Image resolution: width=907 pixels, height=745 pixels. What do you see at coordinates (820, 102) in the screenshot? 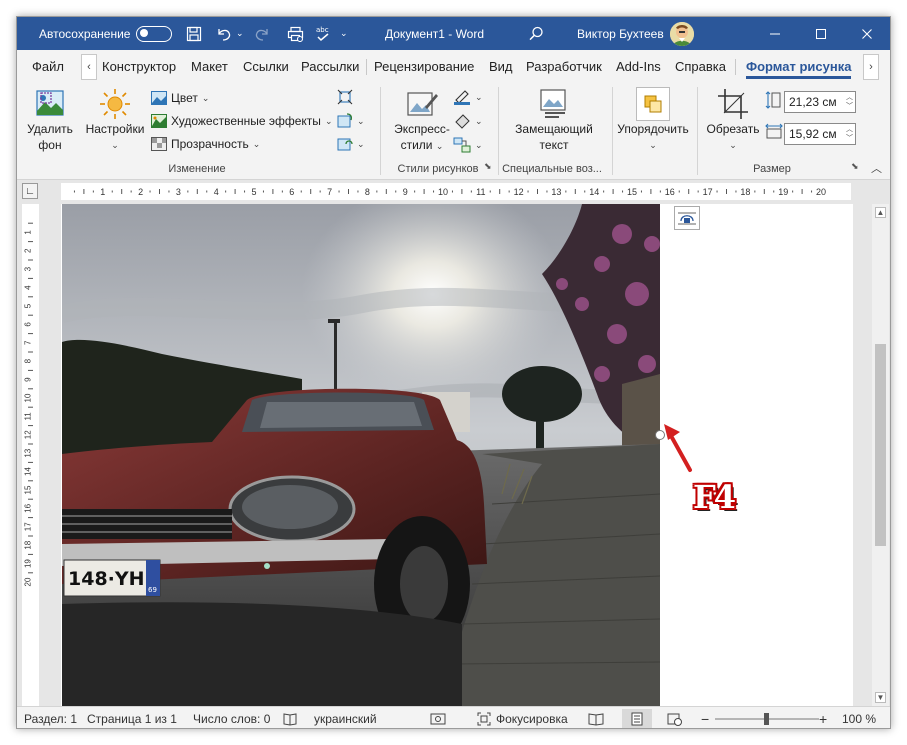
I see `height-input: 21,23 см ︿ ﹀` at bounding box center [820, 102].